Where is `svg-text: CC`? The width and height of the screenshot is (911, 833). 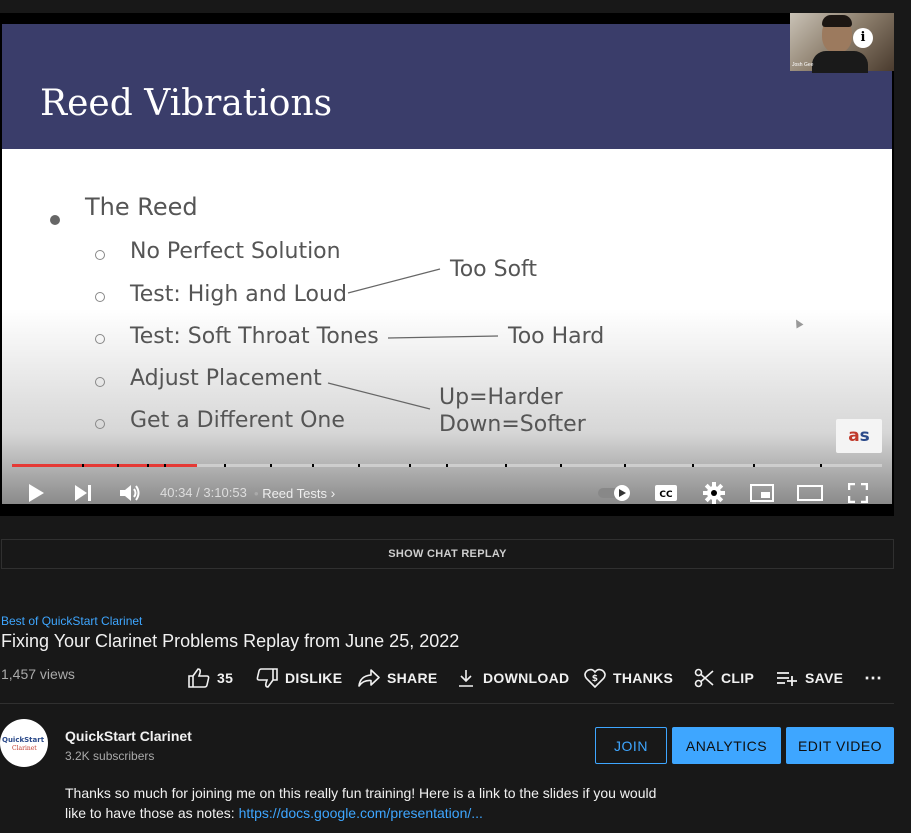 svg-text: CC is located at coordinates (666, 495).